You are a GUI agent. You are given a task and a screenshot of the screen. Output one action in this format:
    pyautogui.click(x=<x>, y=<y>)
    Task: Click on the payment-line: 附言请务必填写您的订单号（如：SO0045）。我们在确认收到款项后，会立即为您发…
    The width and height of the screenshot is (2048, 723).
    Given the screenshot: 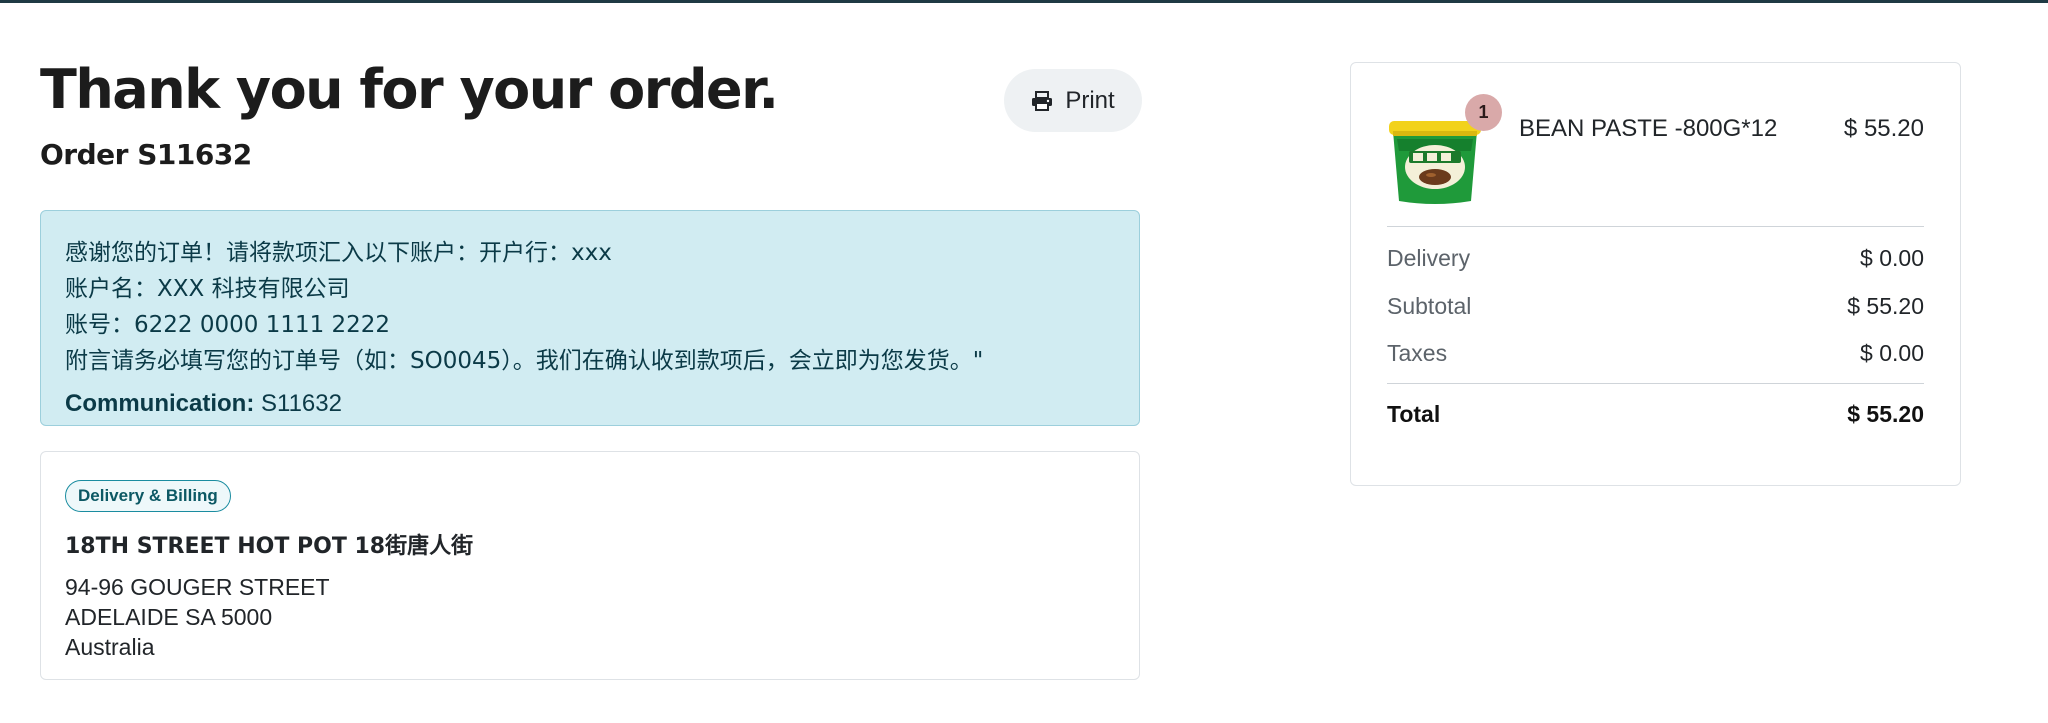 What is the action you would take?
    pyautogui.click(x=524, y=361)
    